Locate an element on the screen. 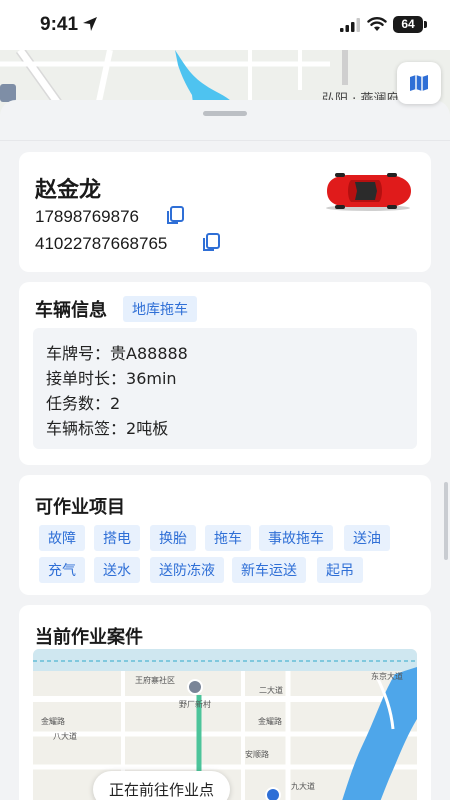 This screenshot has width=450, height=800. detail-row-duration: 接单时长：36min is located at coordinates (111, 377).